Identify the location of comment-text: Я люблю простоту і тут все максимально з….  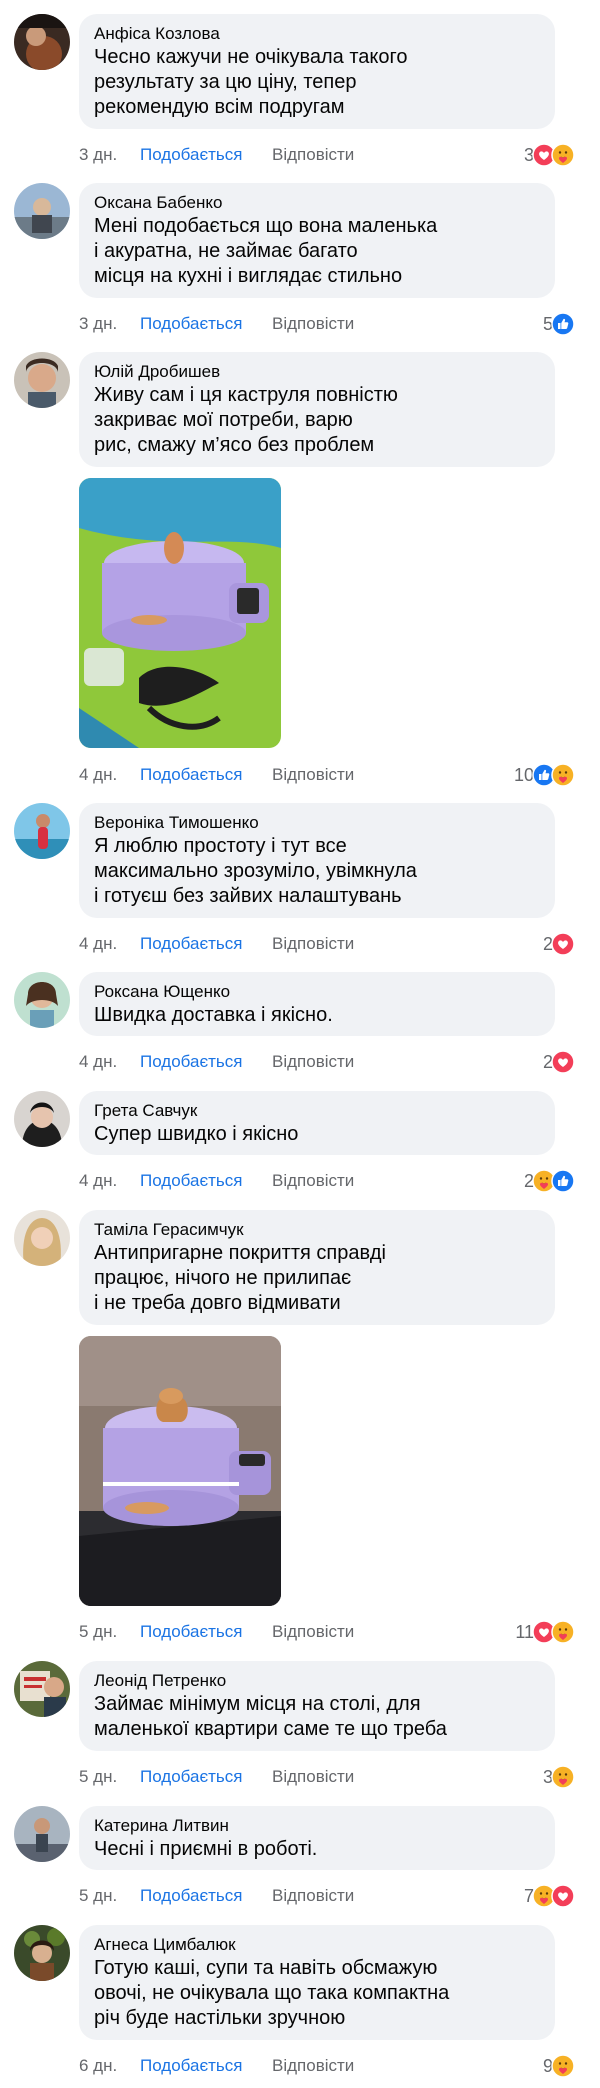
(255, 871).